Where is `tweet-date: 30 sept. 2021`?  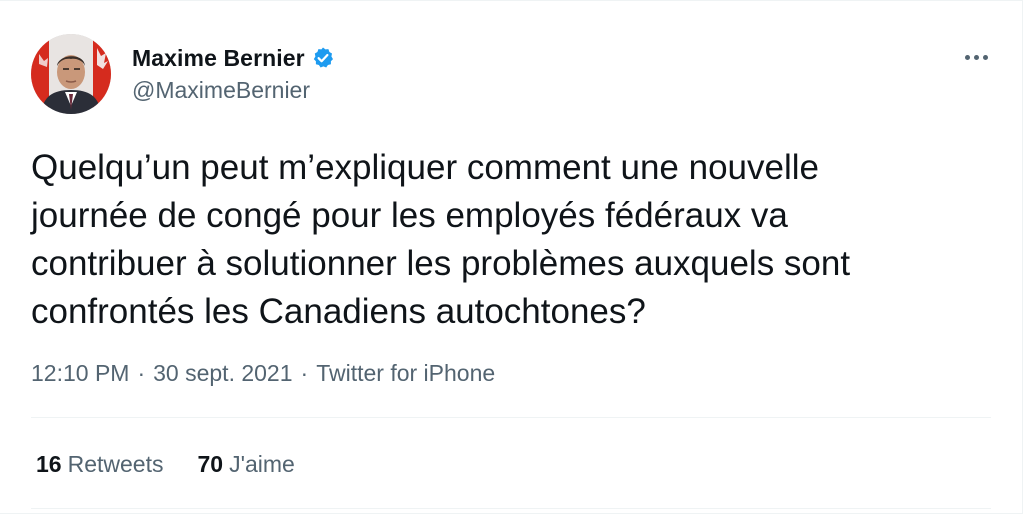
tweet-date: 30 sept. 2021 is located at coordinates (222, 373).